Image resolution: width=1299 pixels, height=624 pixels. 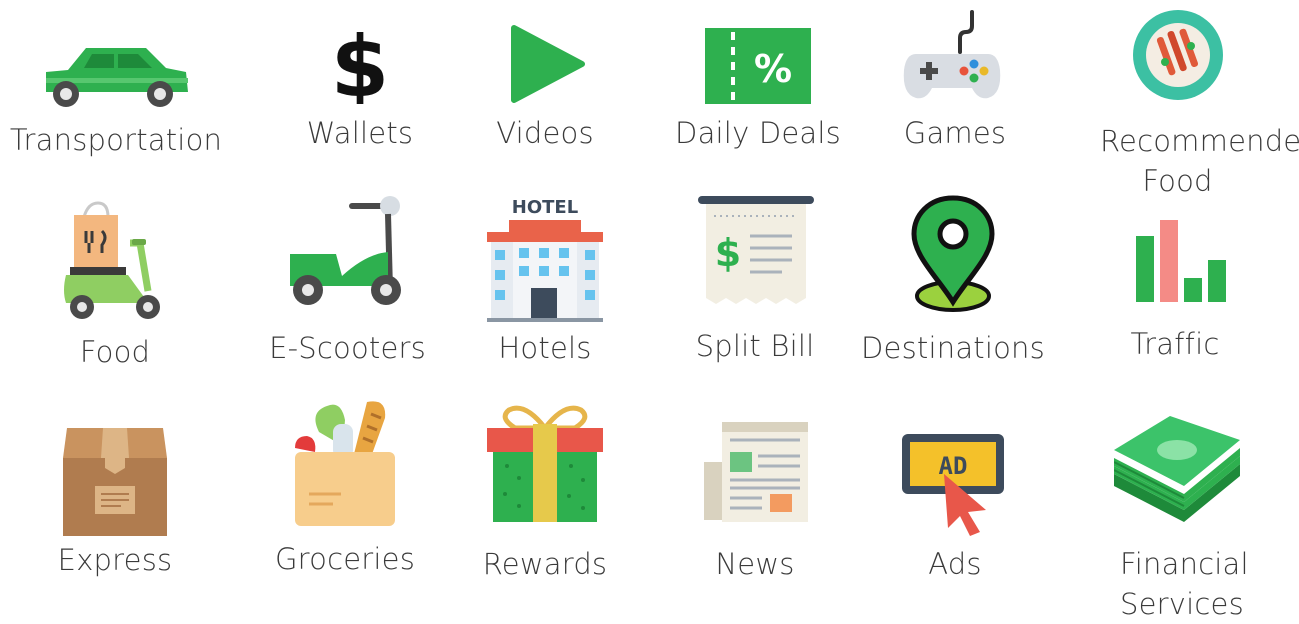 I want to click on tile-label: Games, so click(x=955, y=133).